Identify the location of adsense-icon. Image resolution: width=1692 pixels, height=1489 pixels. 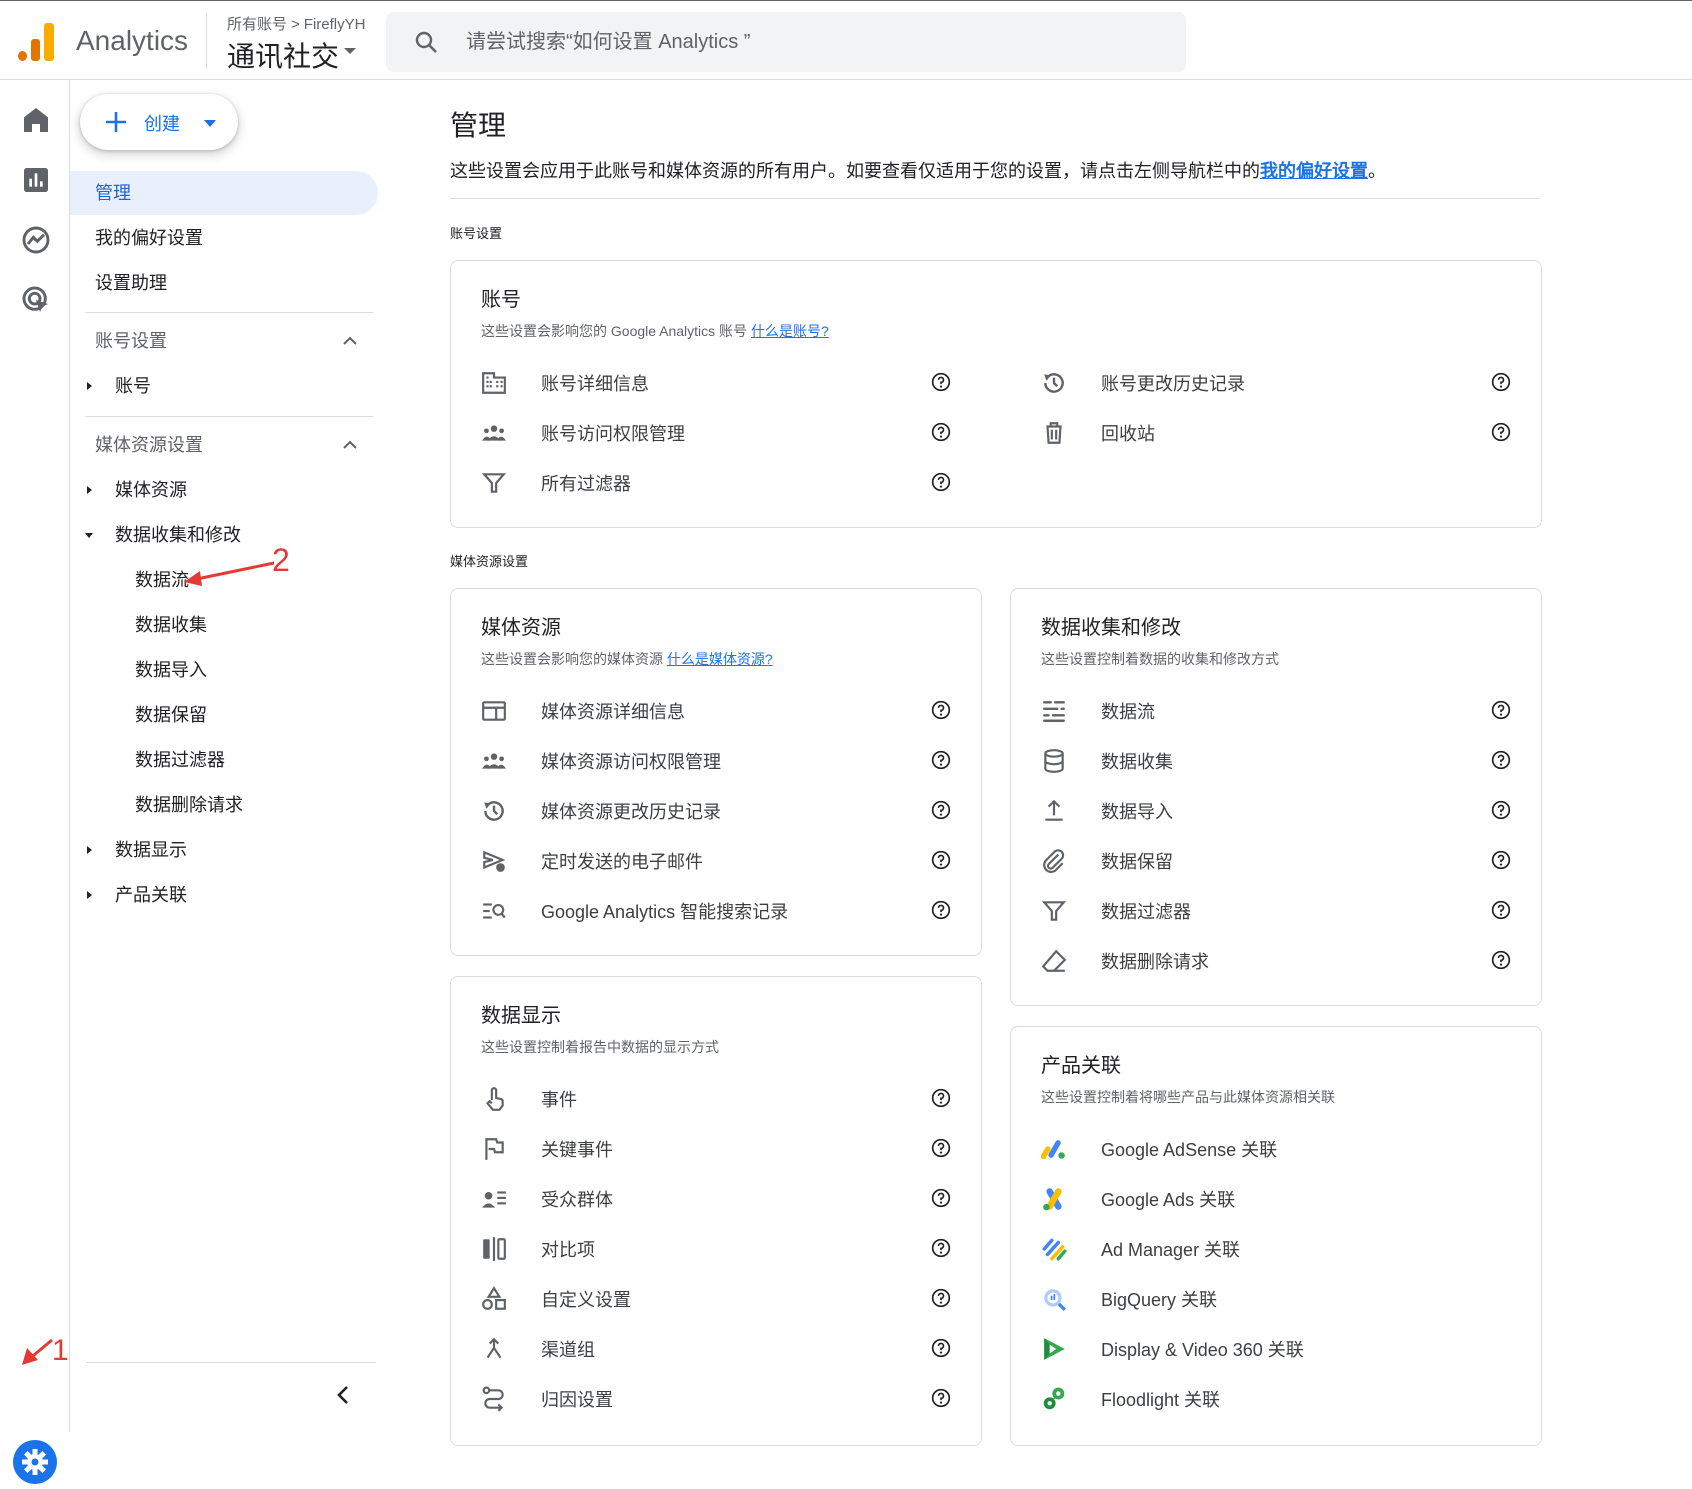
(1053, 1150).